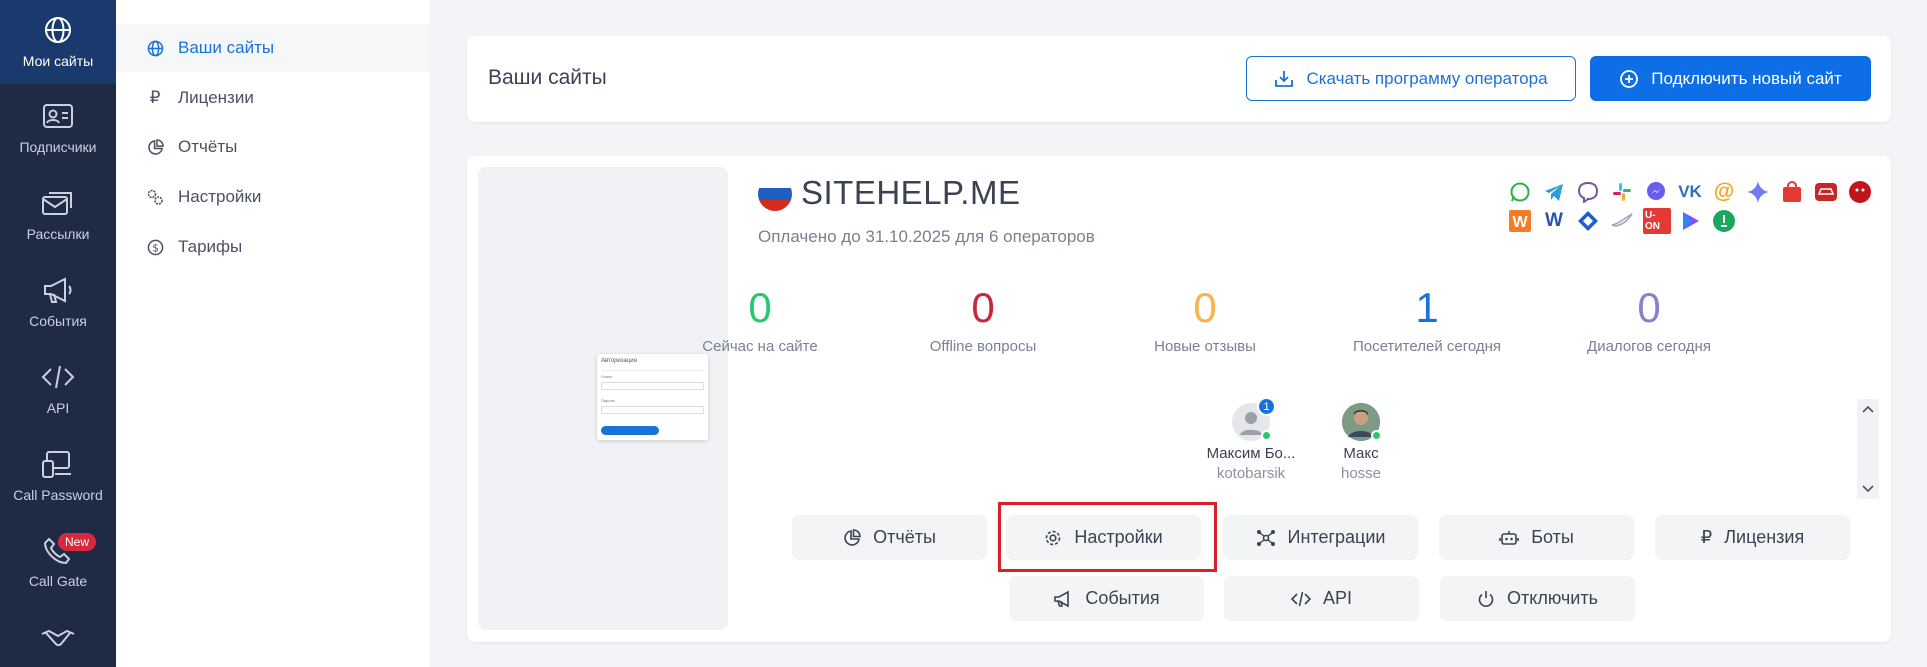 This screenshot has height=667, width=1927. What do you see at coordinates (1107, 537) in the screenshot?
I see `settings-highlight-box` at bounding box center [1107, 537].